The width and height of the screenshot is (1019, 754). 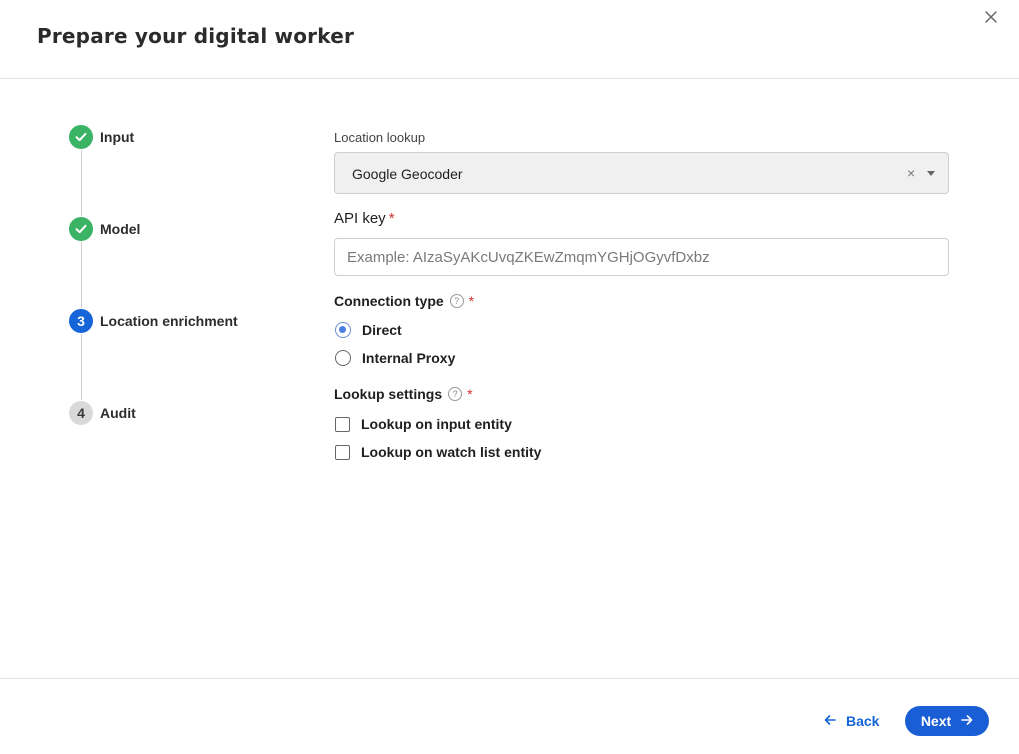 I want to click on location-lookup-value: Google Geocoder, so click(x=407, y=174).